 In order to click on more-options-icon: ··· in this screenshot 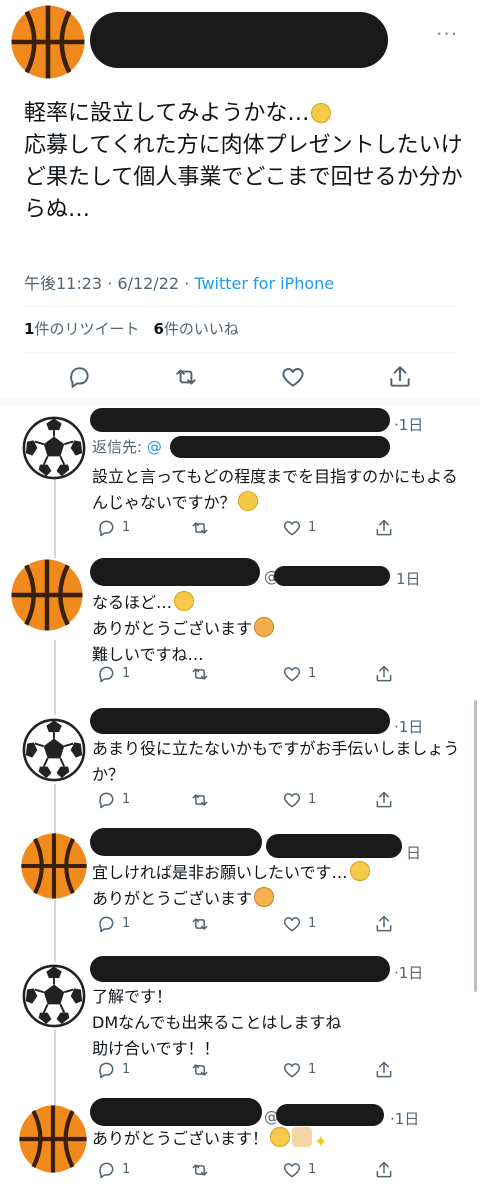, I will do `click(447, 34)`.